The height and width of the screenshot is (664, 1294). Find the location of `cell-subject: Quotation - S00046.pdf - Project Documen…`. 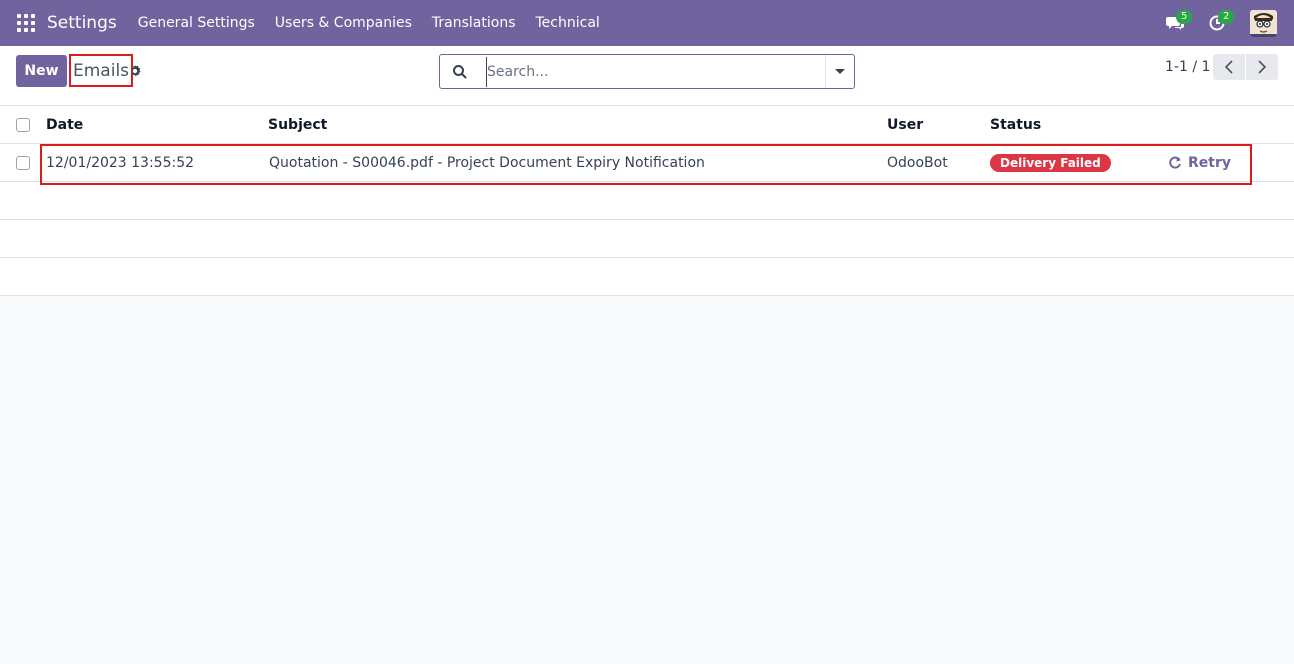

cell-subject: Quotation - S00046.pdf - Project Documen… is located at coordinates (487, 163).